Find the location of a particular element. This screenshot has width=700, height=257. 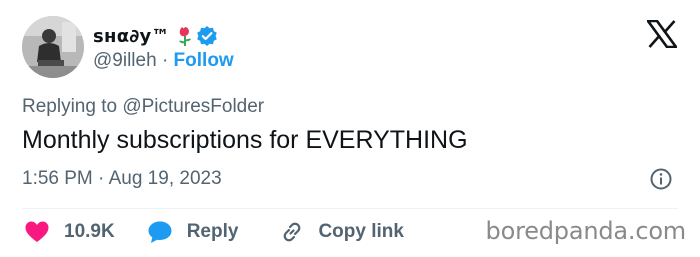

tweet-text: Monthly subscriptions for EVERYTHING is located at coordinates (245, 140).